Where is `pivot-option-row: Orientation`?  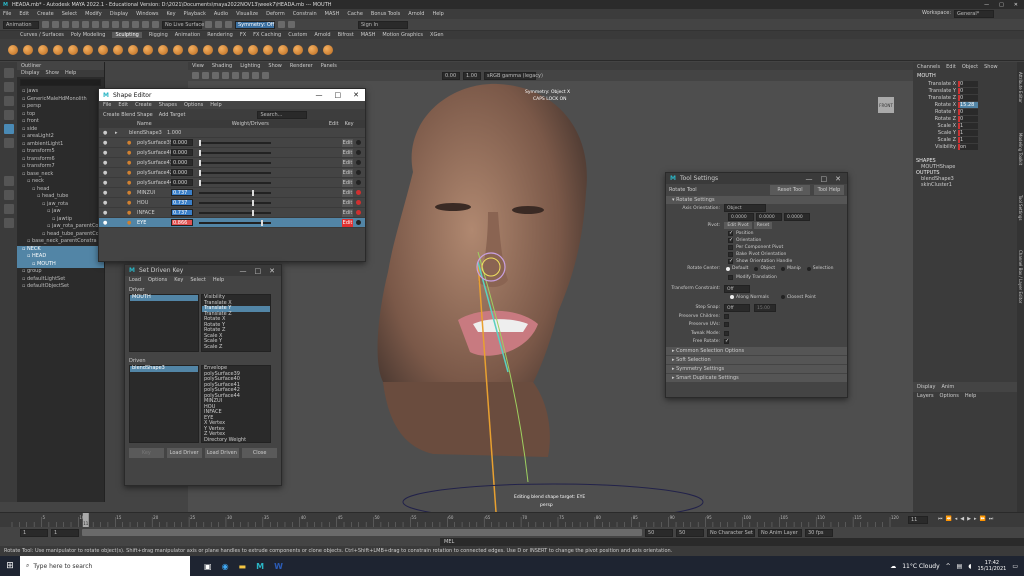
pivot-option-row: Orientation is located at coordinates (756, 240).